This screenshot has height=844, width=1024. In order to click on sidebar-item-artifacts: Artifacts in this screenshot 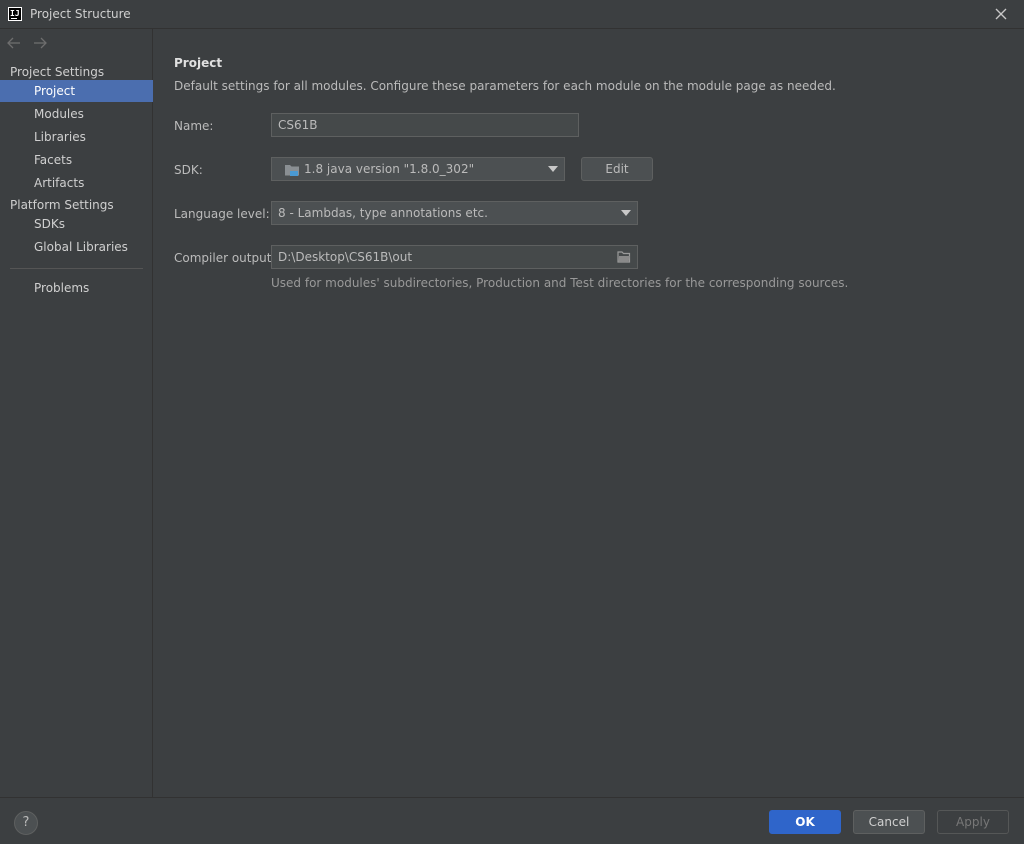, I will do `click(76, 183)`.